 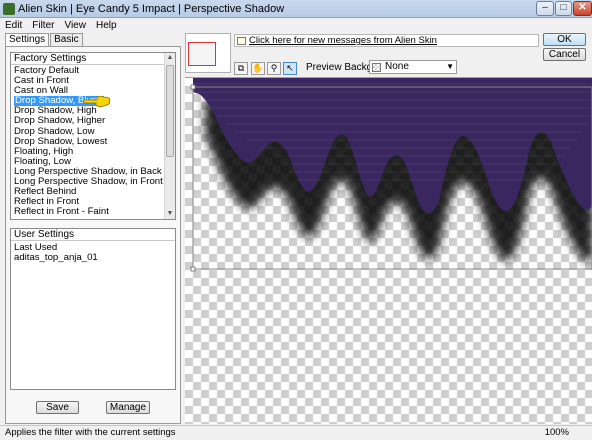 I want to click on transparency-swatch-icon, so click(x=376, y=67).